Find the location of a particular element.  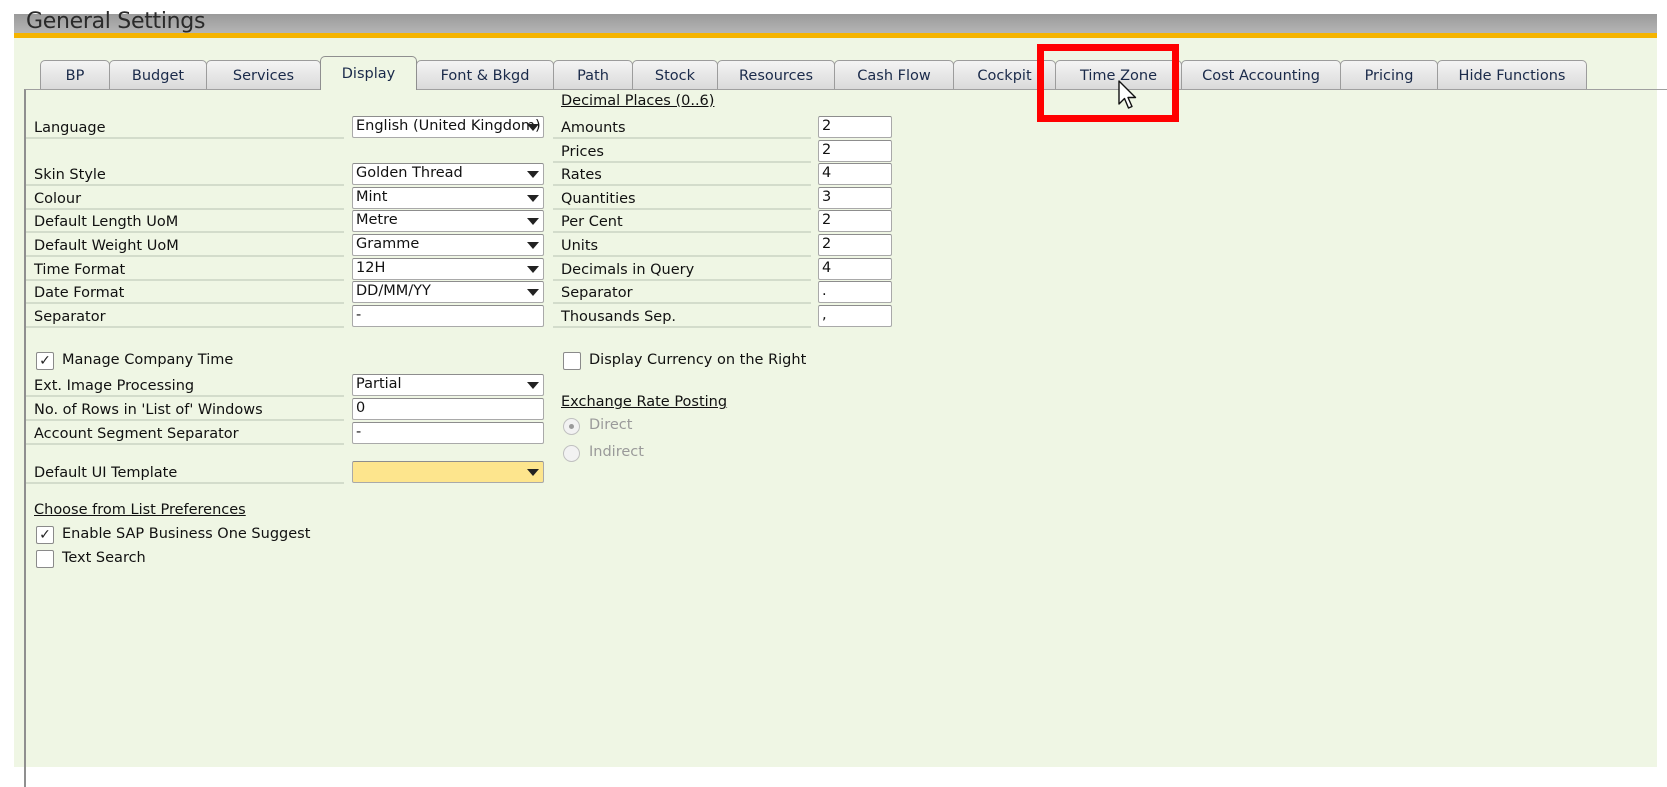

ext-image-dropdown: Partial is located at coordinates (448, 385).